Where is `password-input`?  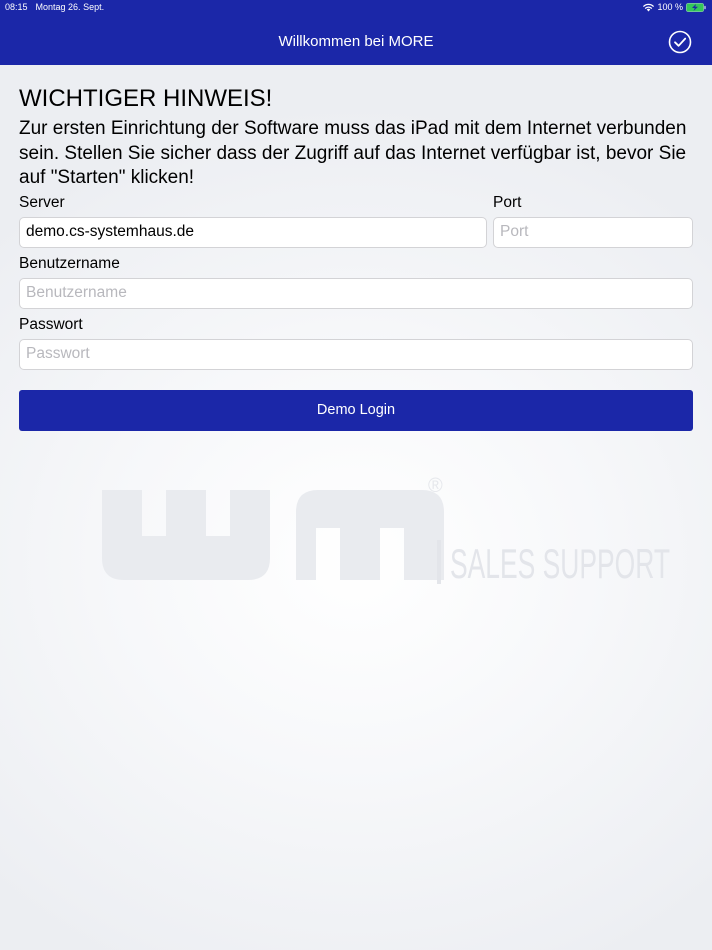 password-input is located at coordinates (356, 354).